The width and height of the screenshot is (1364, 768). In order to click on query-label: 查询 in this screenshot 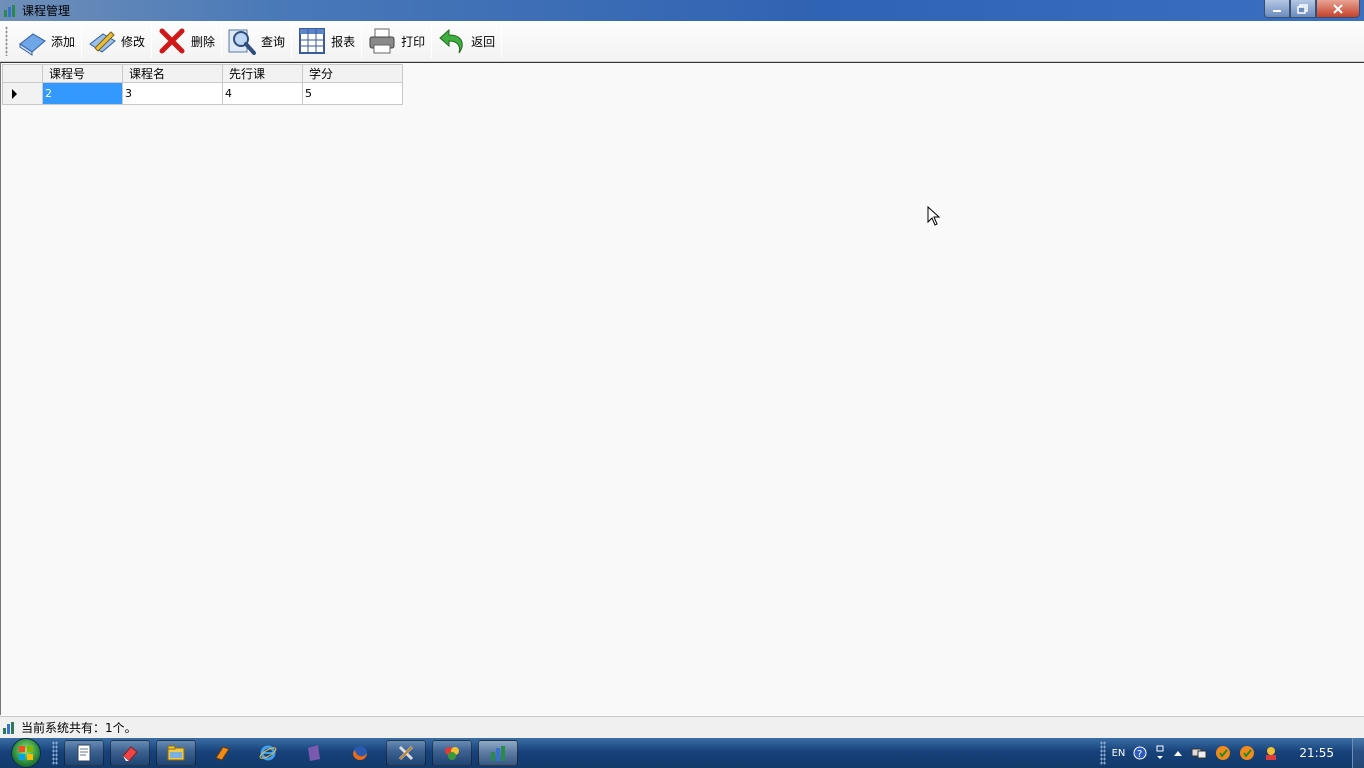, I will do `click(273, 41)`.